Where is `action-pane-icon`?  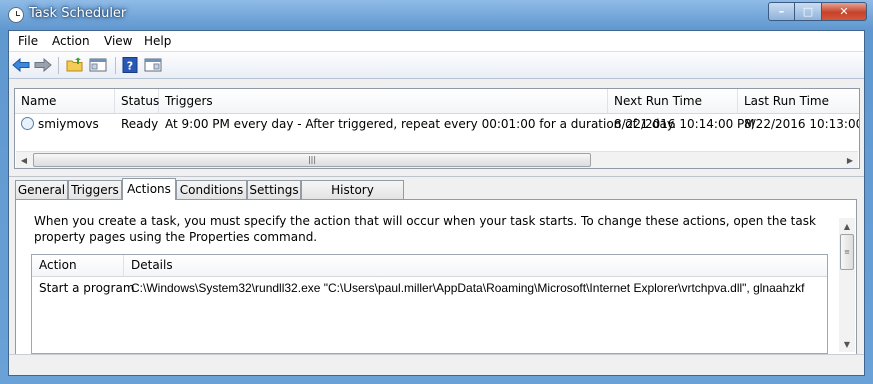 action-pane-icon is located at coordinates (153, 65).